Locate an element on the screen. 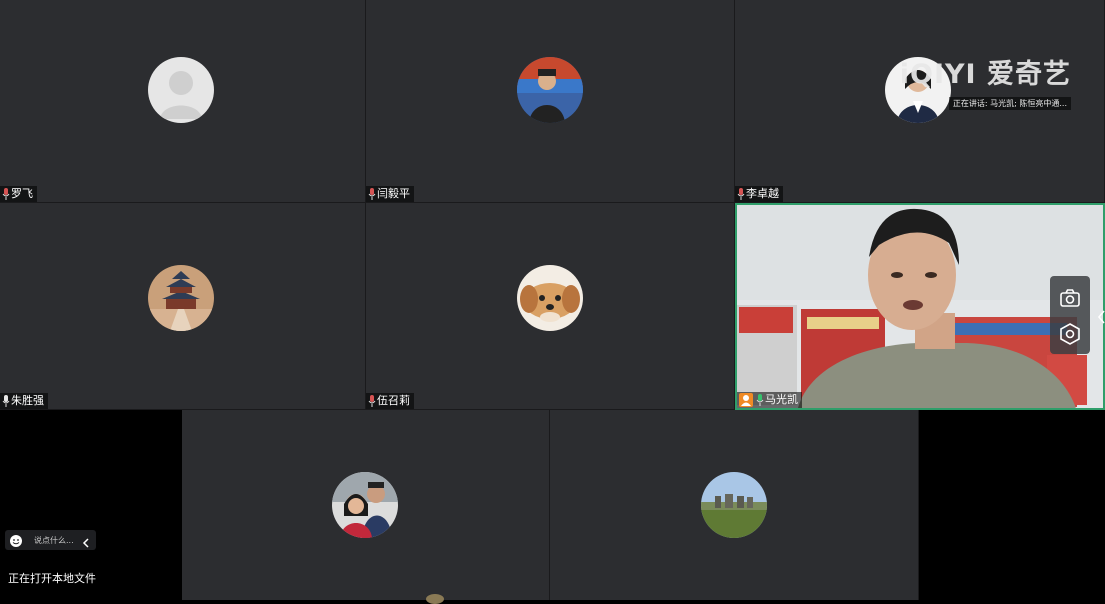 The height and width of the screenshot is (604, 1105). family-avatar is located at coordinates (365, 505).